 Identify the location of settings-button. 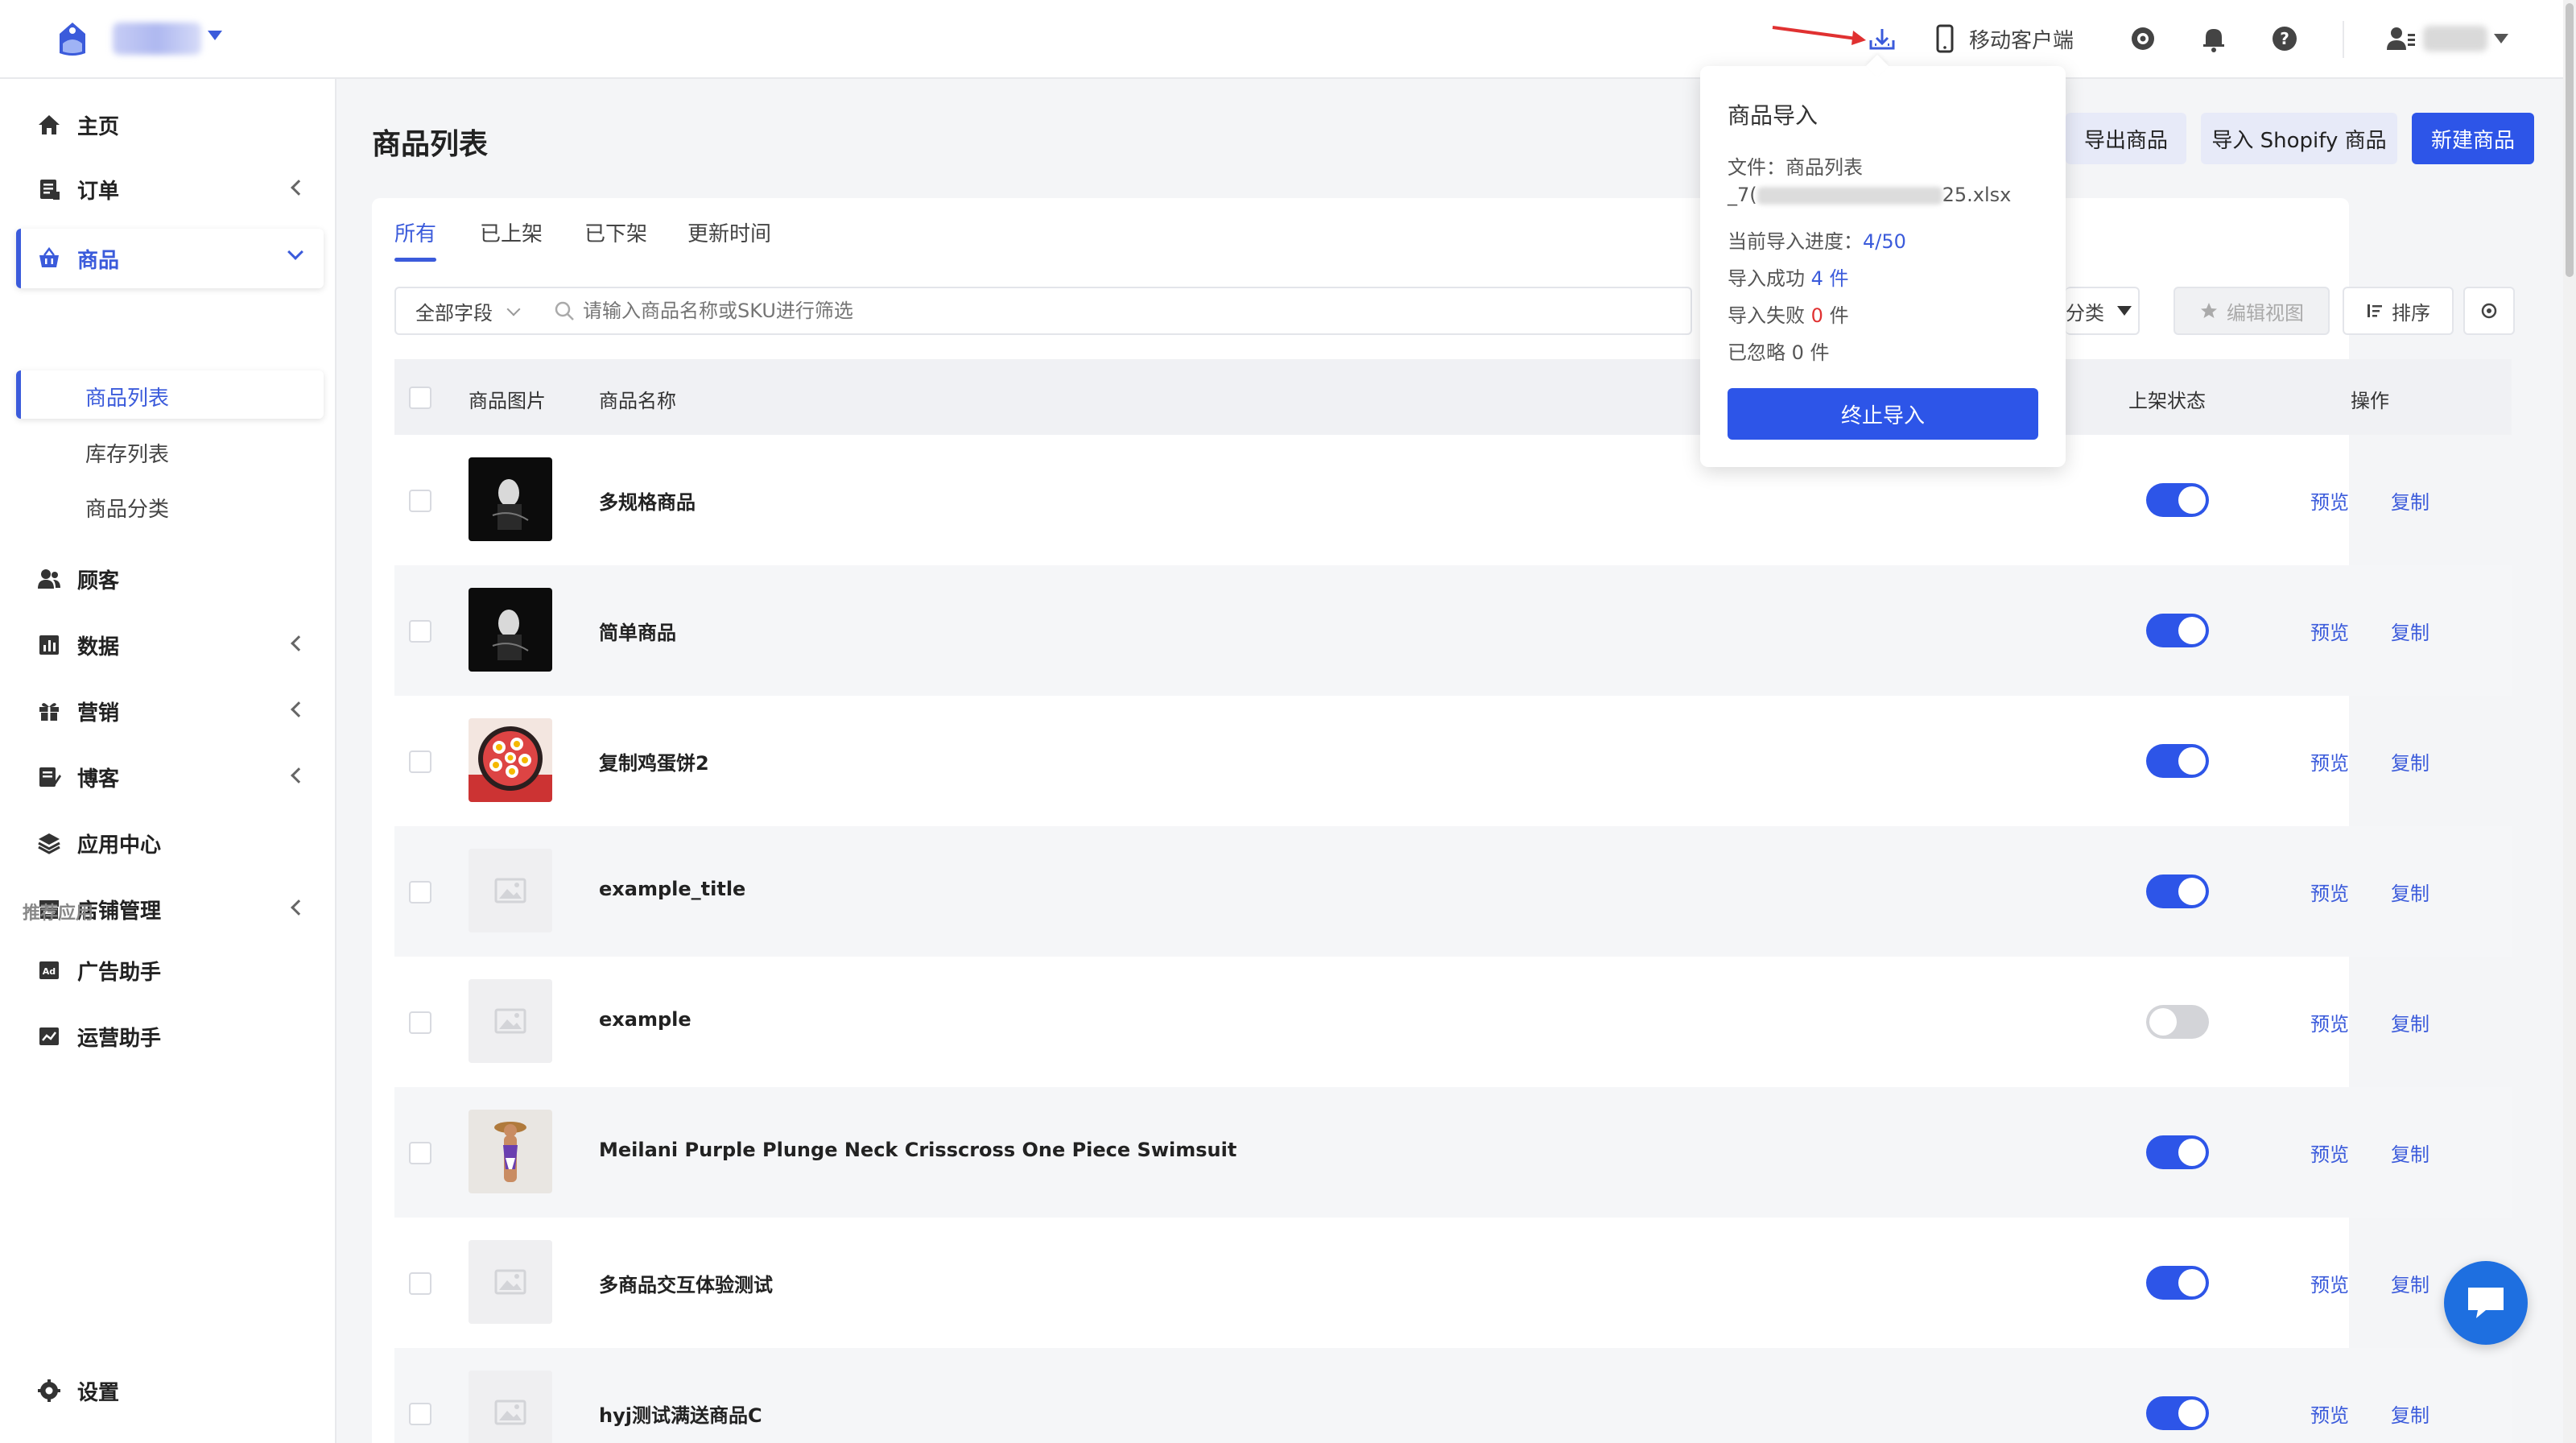
(2489, 311).